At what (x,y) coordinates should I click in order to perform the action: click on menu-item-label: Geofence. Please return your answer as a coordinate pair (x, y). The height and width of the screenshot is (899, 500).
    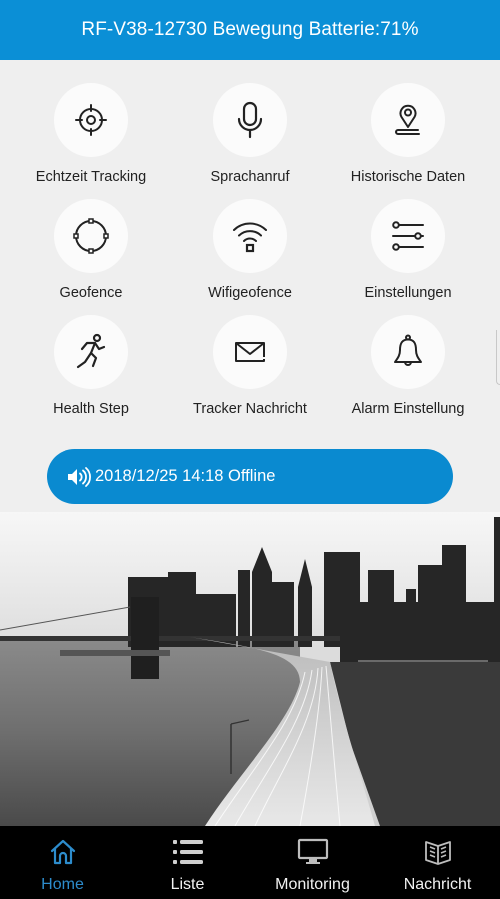
    Looking at the image, I should click on (91, 293).